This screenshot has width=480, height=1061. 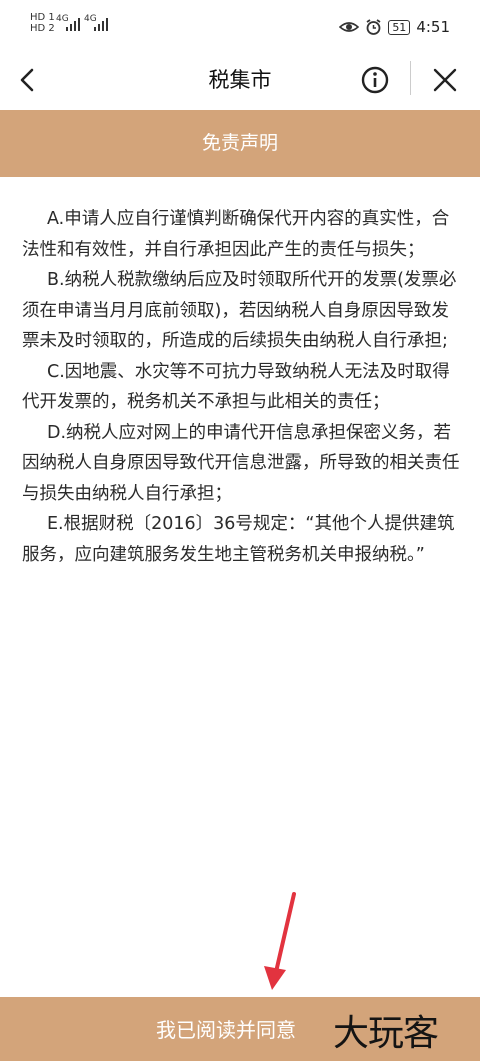 I want to click on eye-icon, so click(x=349, y=27).